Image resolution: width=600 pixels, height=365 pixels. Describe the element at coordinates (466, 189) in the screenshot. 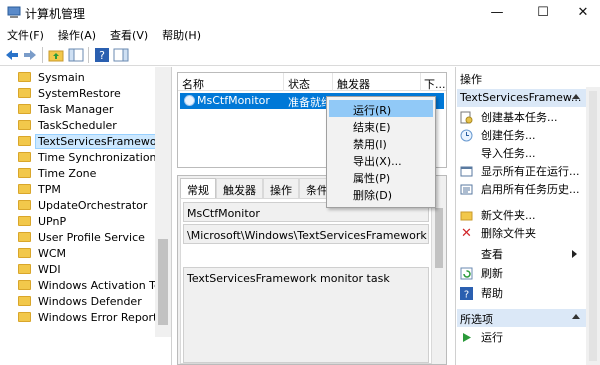

I see `history-icon` at that location.